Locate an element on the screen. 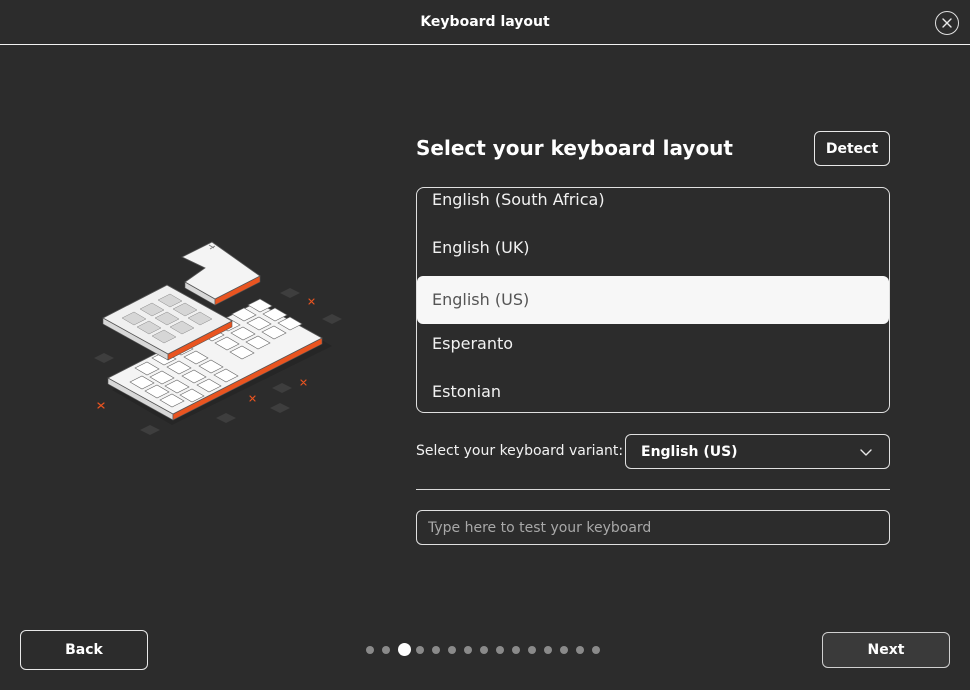 Image resolution: width=970 pixels, height=690 pixels. list-item: Estonian is located at coordinates (653, 390).